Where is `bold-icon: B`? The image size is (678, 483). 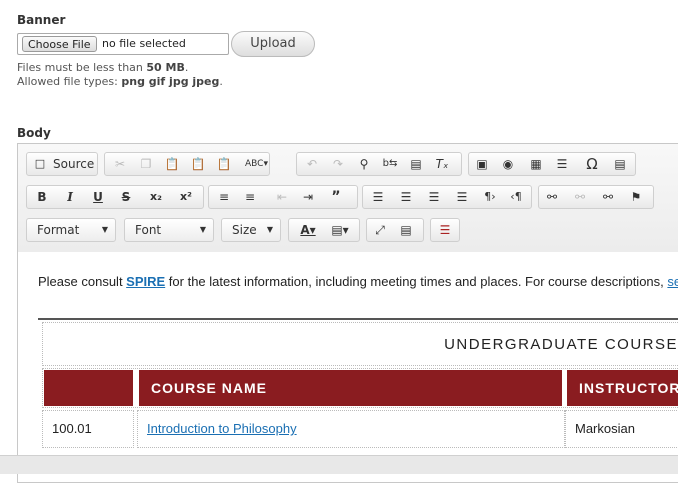 bold-icon: B is located at coordinates (42, 197).